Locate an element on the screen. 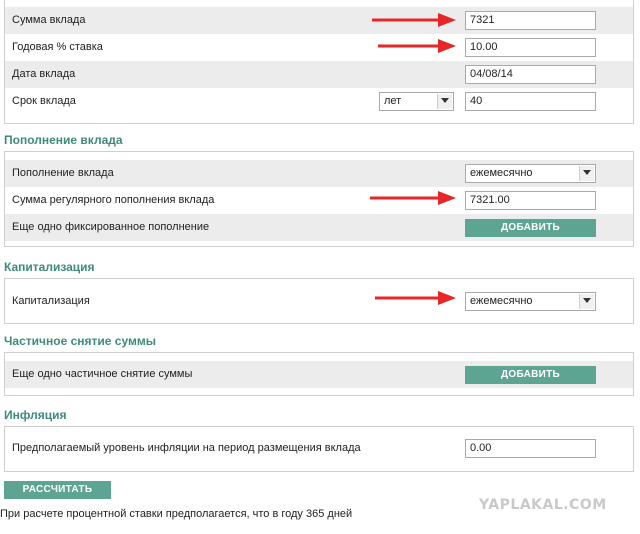 This screenshot has width=640, height=534. capitalization-select: ежемесячно is located at coordinates (530, 301).